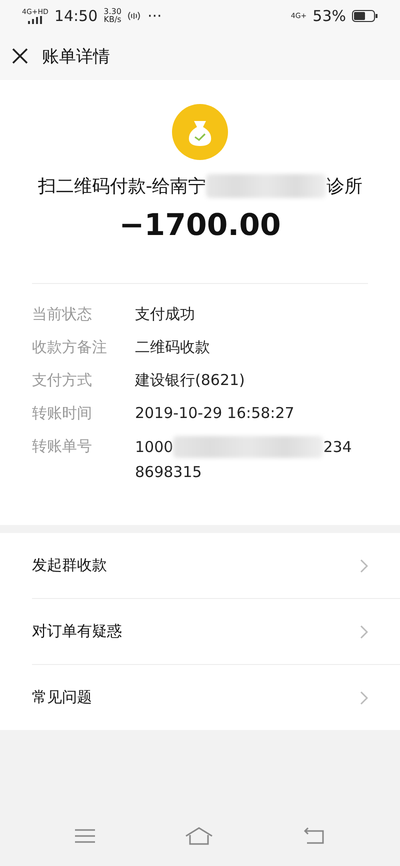  What do you see at coordinates (216, 566) in the screenshot?
I see `menu-item: 发起群收款` at bounding box center [216, 566].